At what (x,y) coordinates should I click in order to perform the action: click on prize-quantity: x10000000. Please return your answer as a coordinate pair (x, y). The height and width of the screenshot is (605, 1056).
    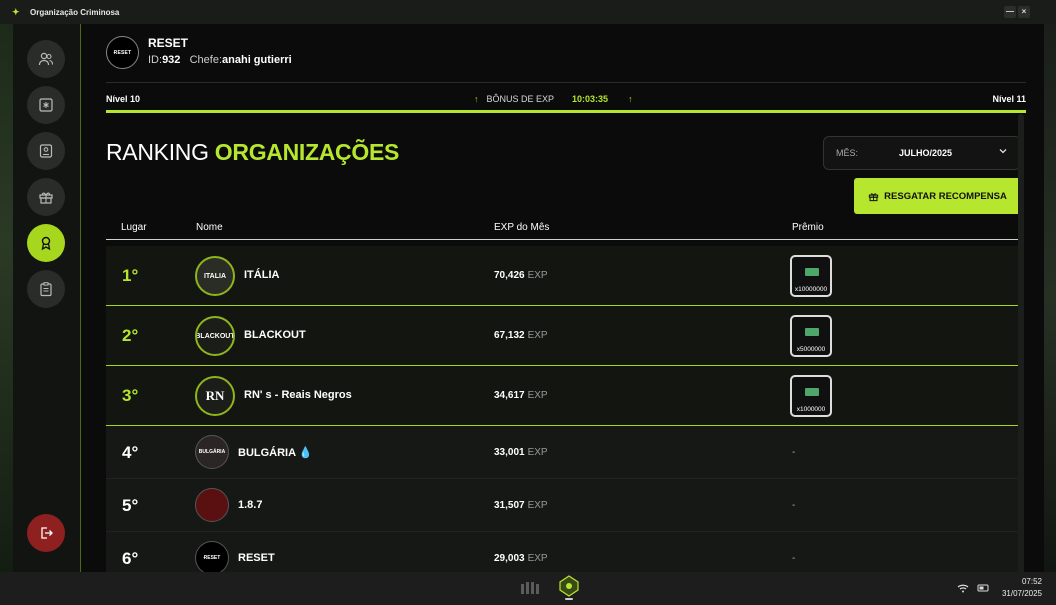
    Looking at the image, I should click on (811, 289).